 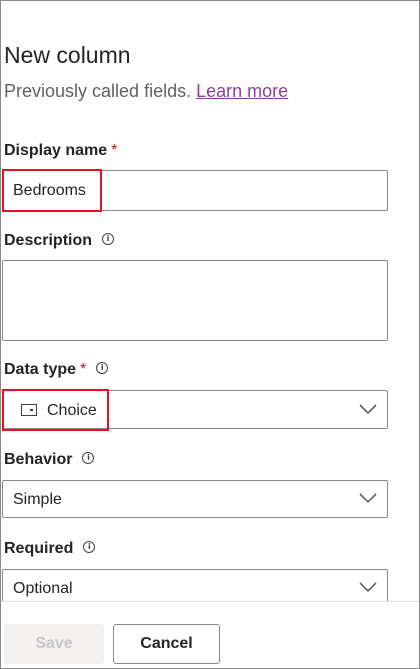 I want to click on required-label-text: Required, so click(x=39, y=548).